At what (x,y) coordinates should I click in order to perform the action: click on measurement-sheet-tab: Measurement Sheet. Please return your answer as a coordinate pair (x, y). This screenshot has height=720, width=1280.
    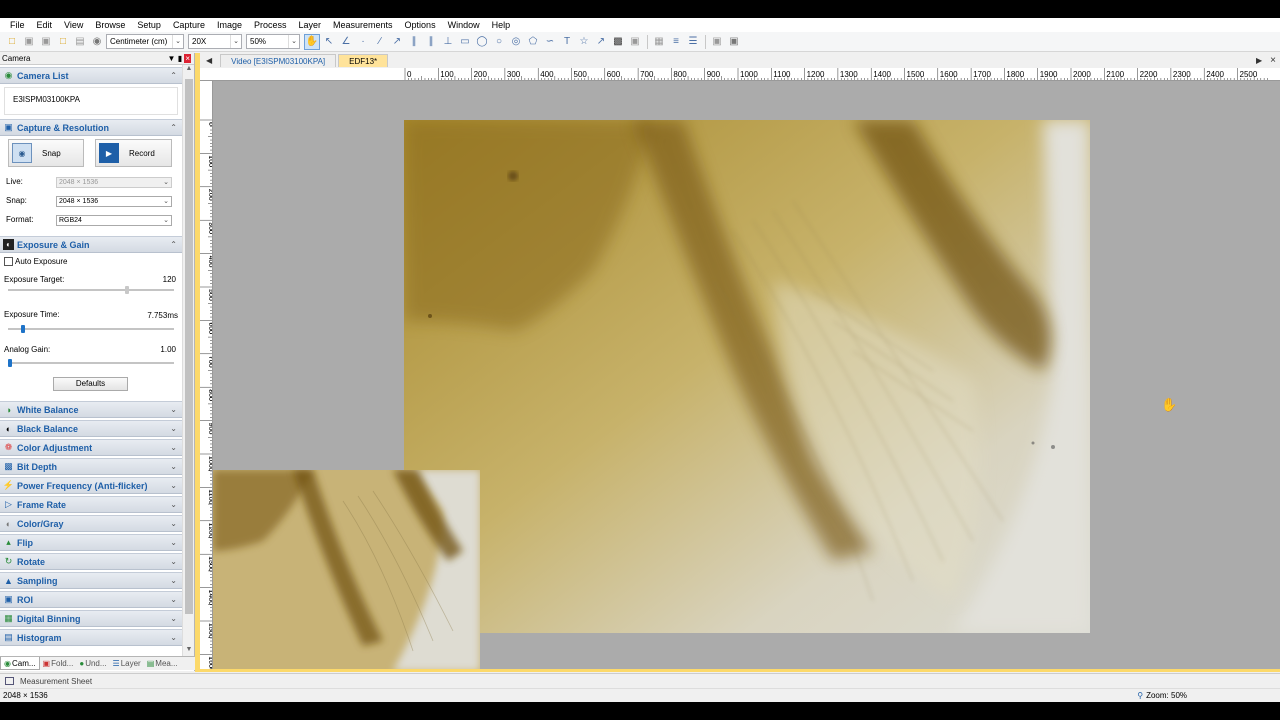
    Looking at the image, I should click on (56, 681).